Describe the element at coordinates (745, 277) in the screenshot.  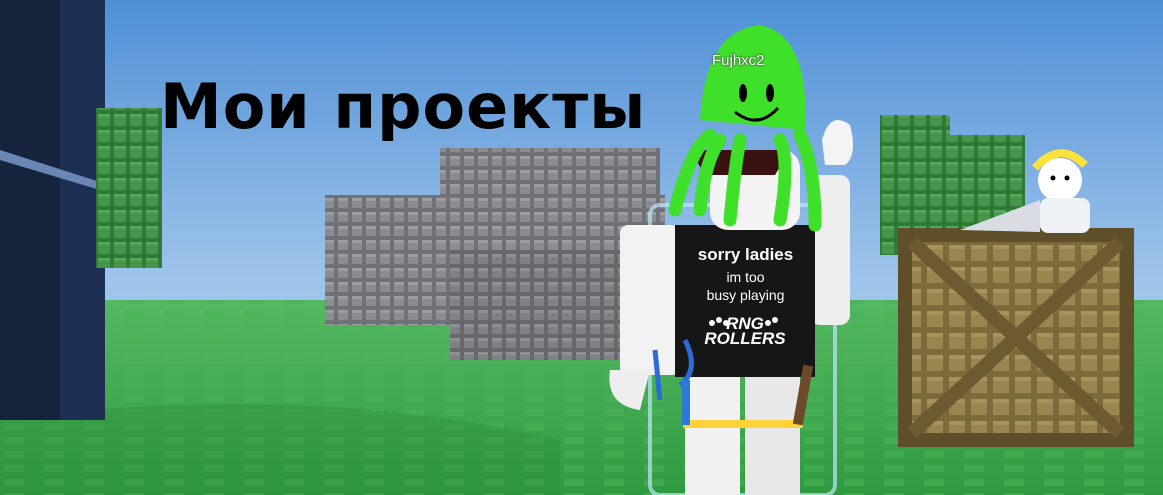
I see `shirt-text-line2: im too` at that location.